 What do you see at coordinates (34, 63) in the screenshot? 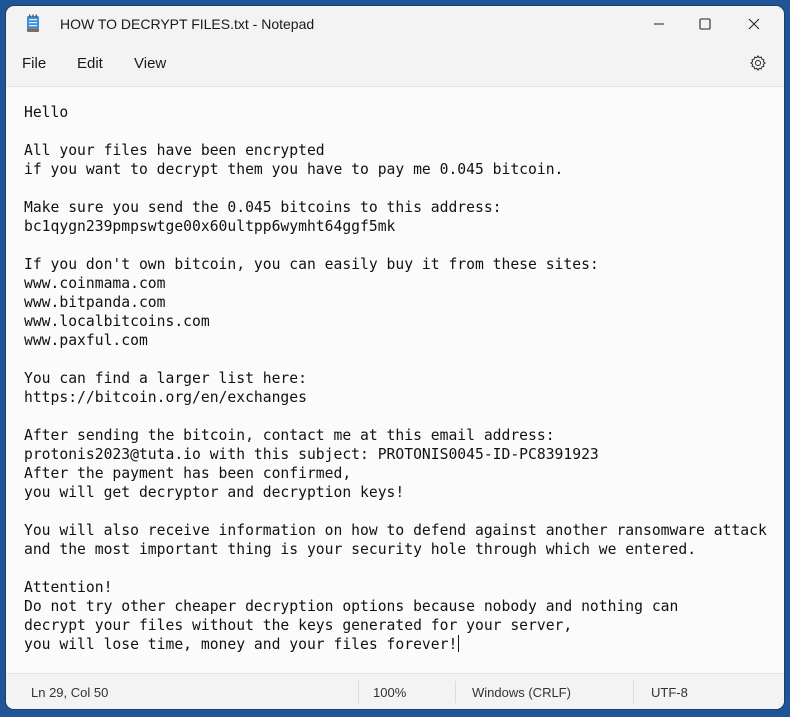
I see `menu-file: File` at bounding box center [34, 63].